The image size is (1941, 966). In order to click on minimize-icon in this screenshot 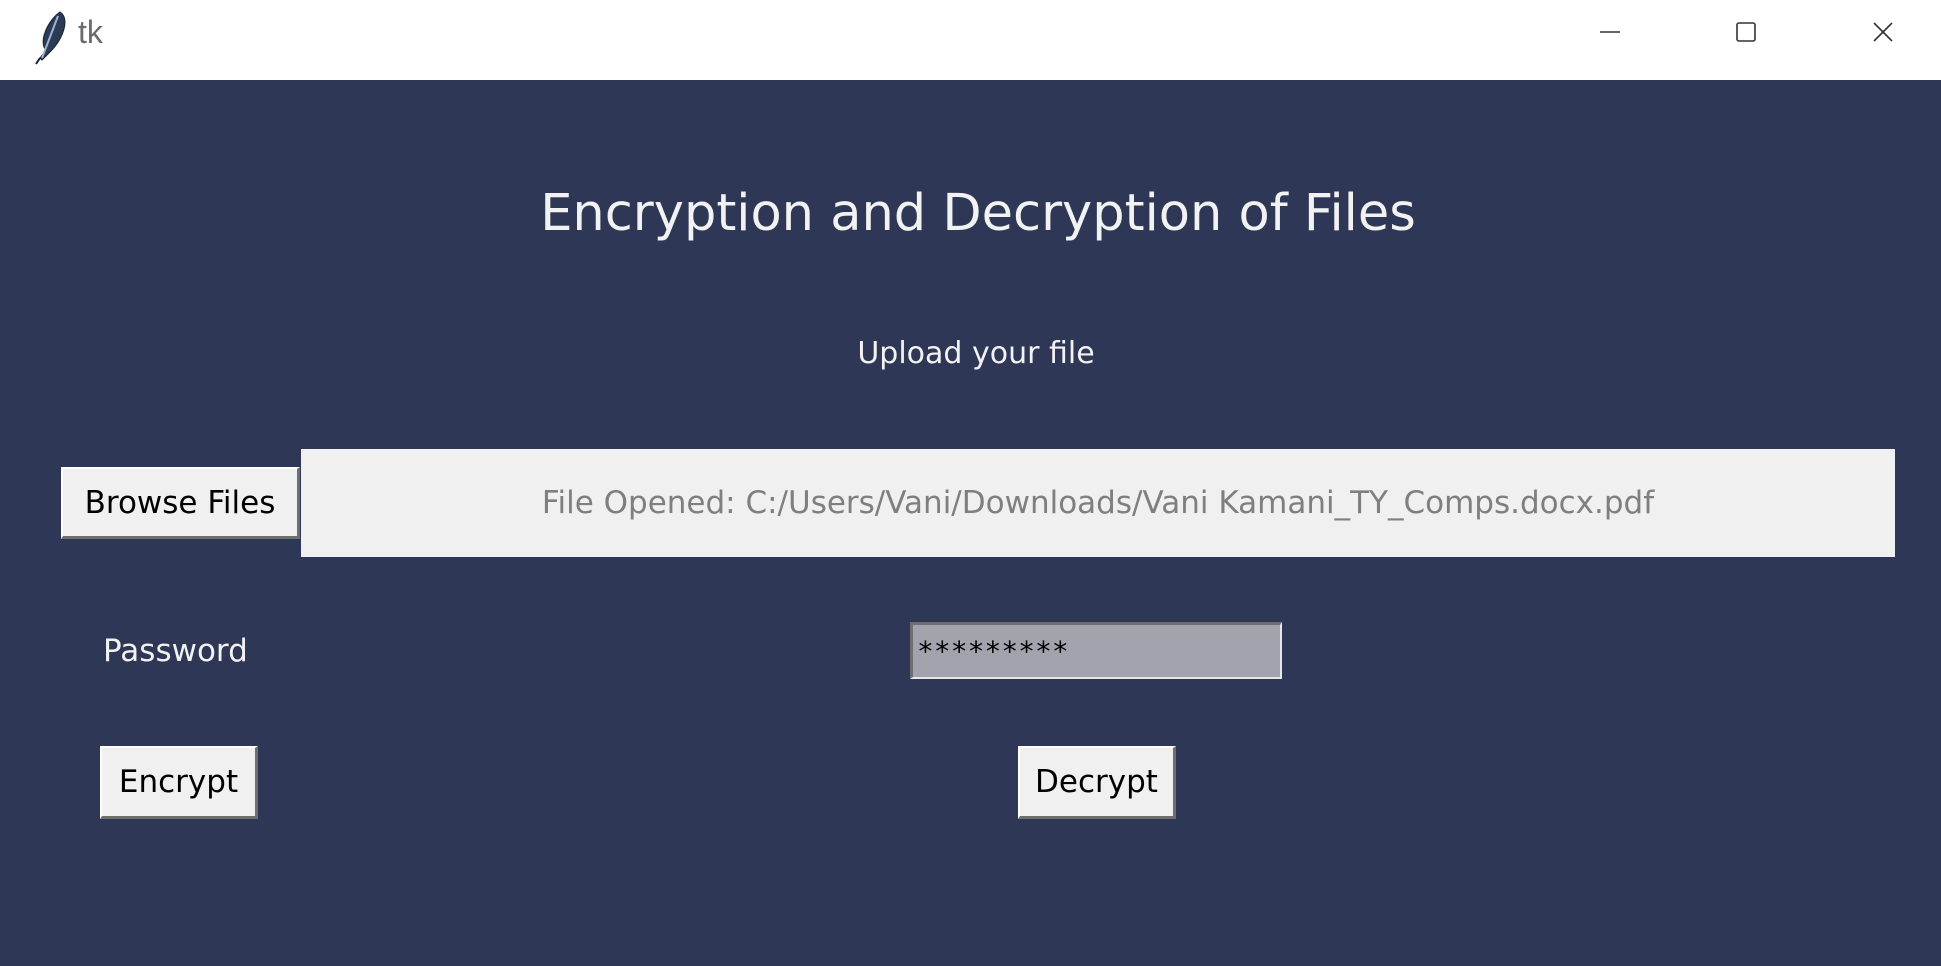, I will do `click(1610, 32)`.